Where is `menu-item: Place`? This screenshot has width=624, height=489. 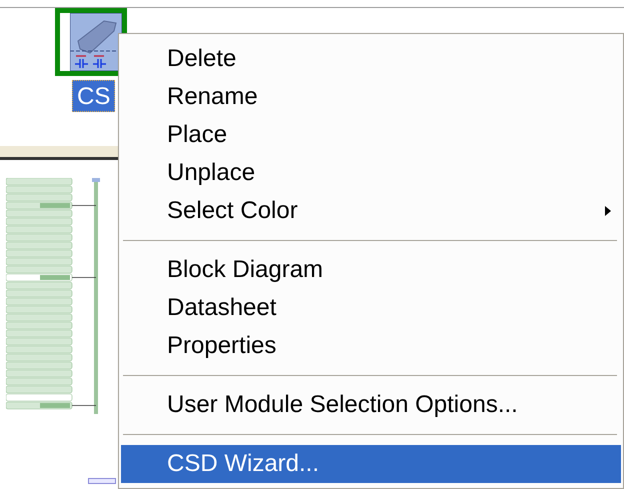
menu-item: Place is located at coordinates (371, 135).